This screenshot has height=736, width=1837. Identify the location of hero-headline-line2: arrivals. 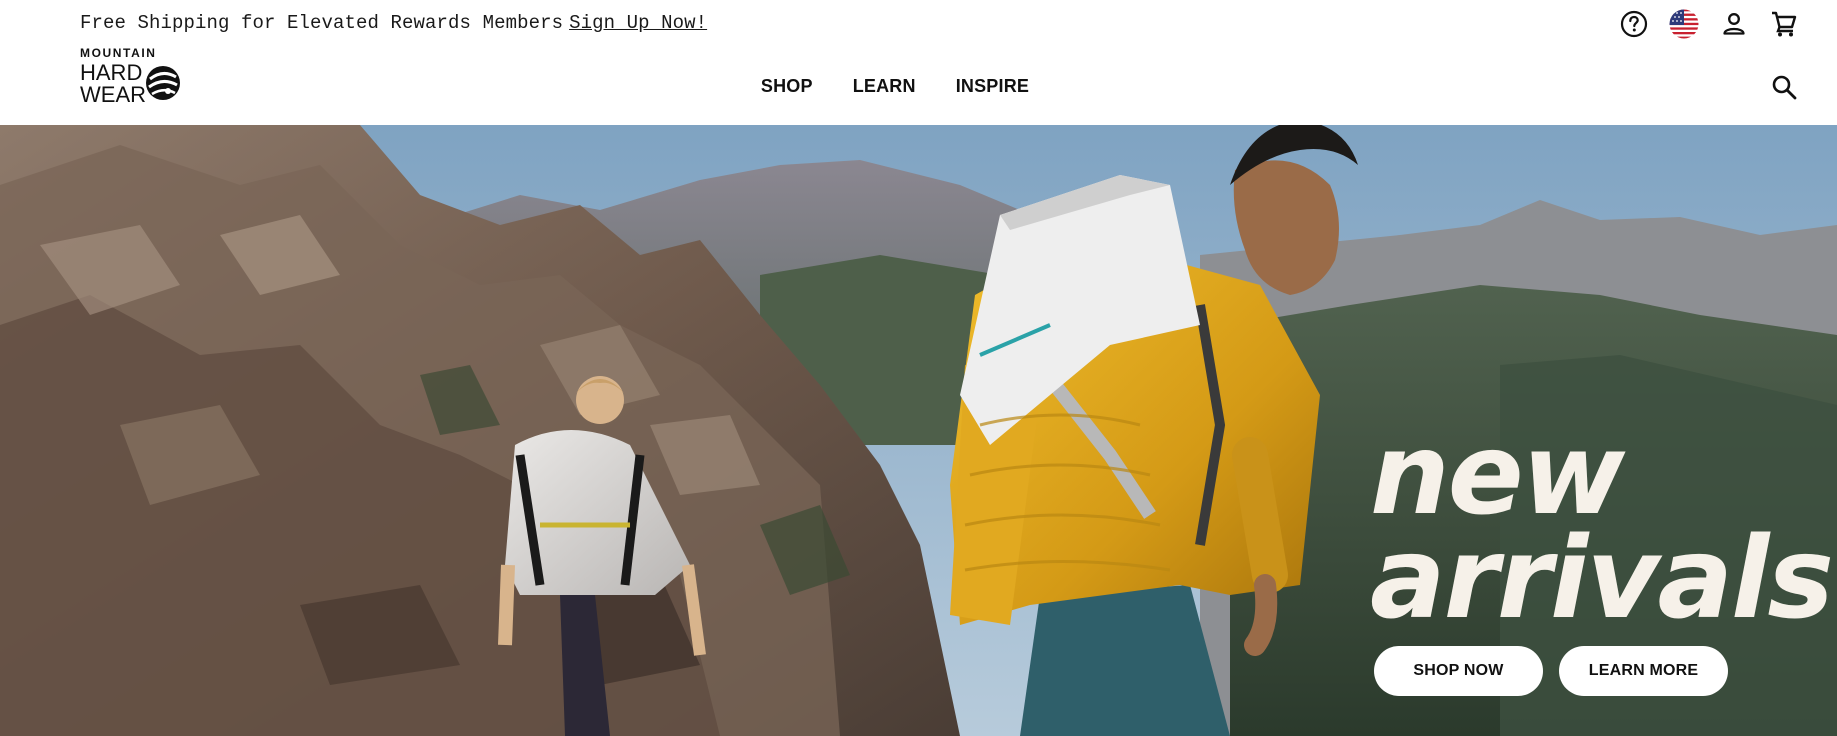
(1602, 579).